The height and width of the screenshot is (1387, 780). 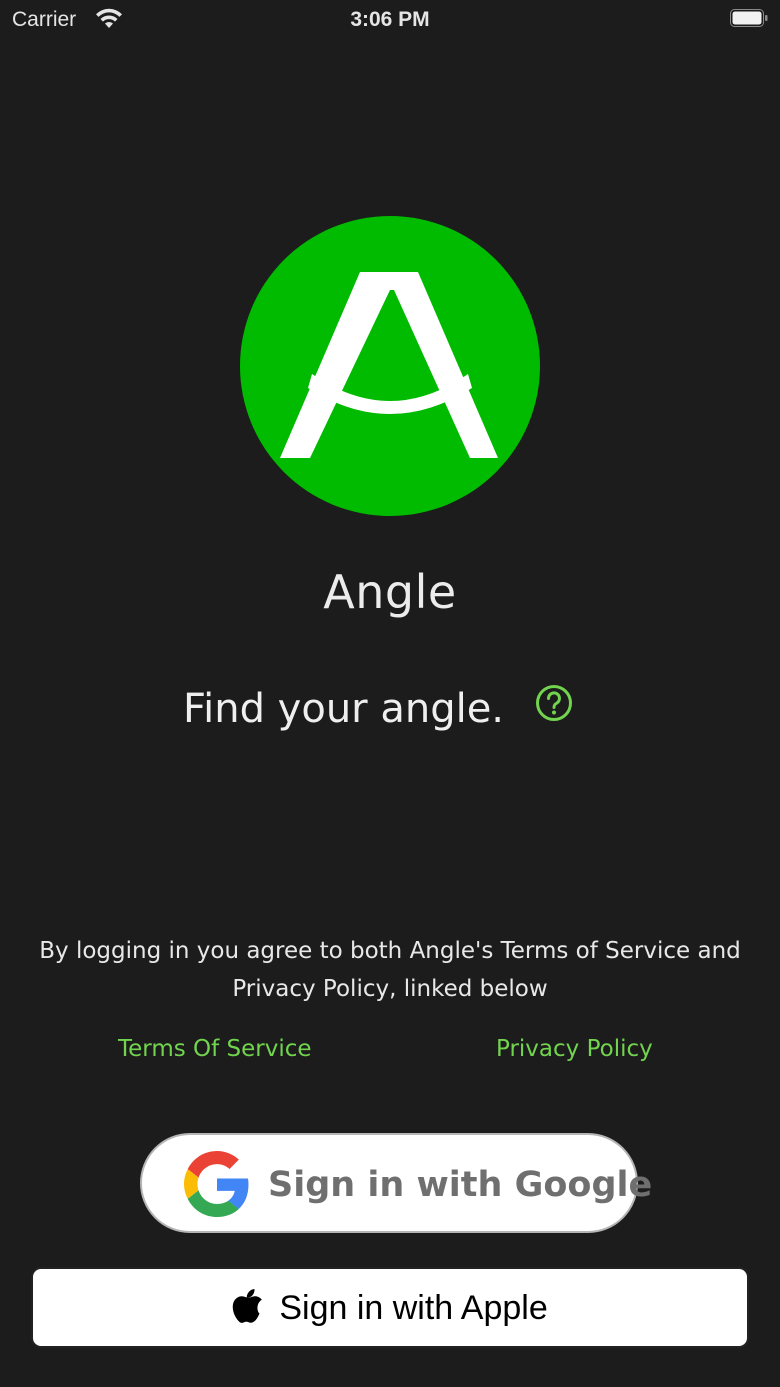 I want to click on google-icon, so click(x=216, y=1184).